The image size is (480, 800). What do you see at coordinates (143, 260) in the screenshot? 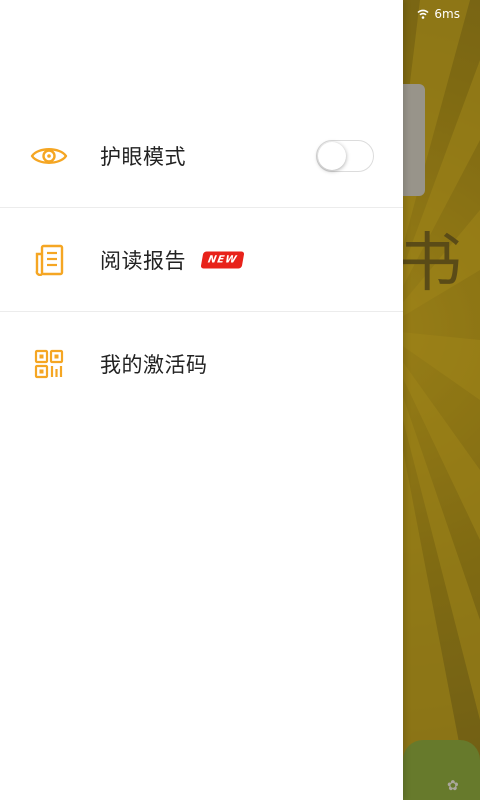
I see `menu-item-label: 阅读报告` at bounding box center [143, 260].